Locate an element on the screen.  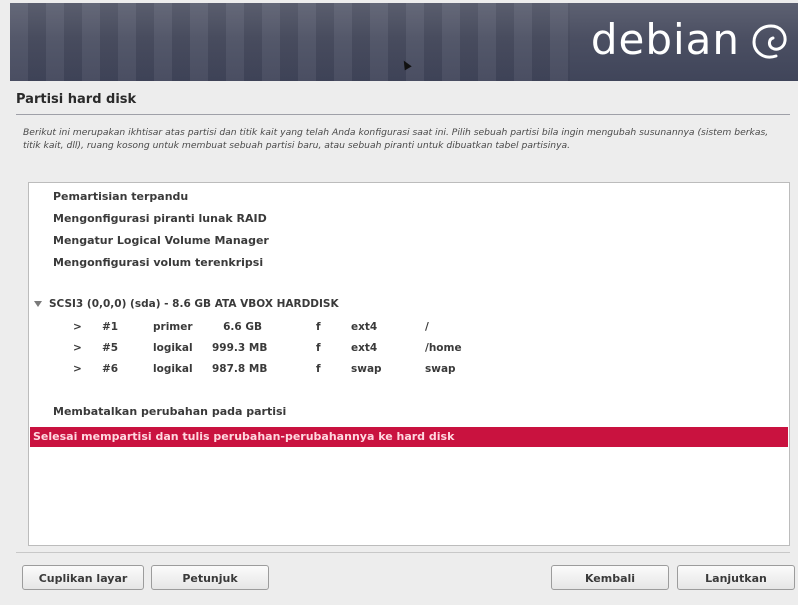
help-button: Petunjuk is located at coordinates (210, 577).